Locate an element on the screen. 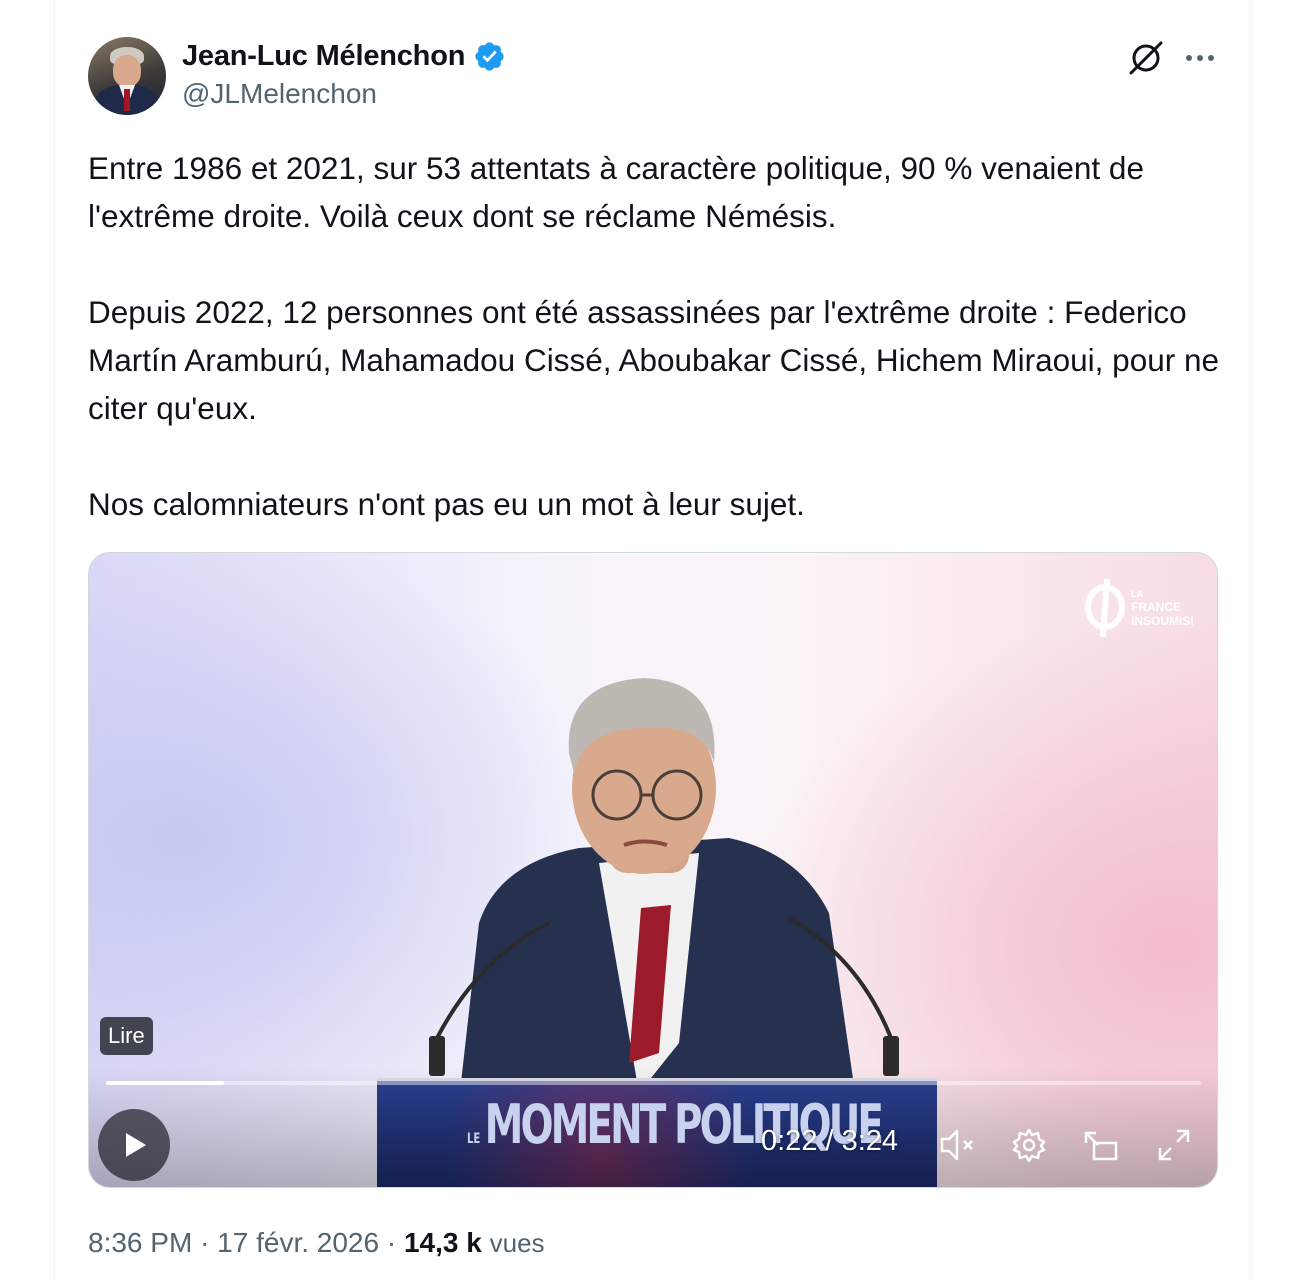 The image size is (1298, 1280). author-handle: @JLMelenchon is located at coordinates (279, 94).